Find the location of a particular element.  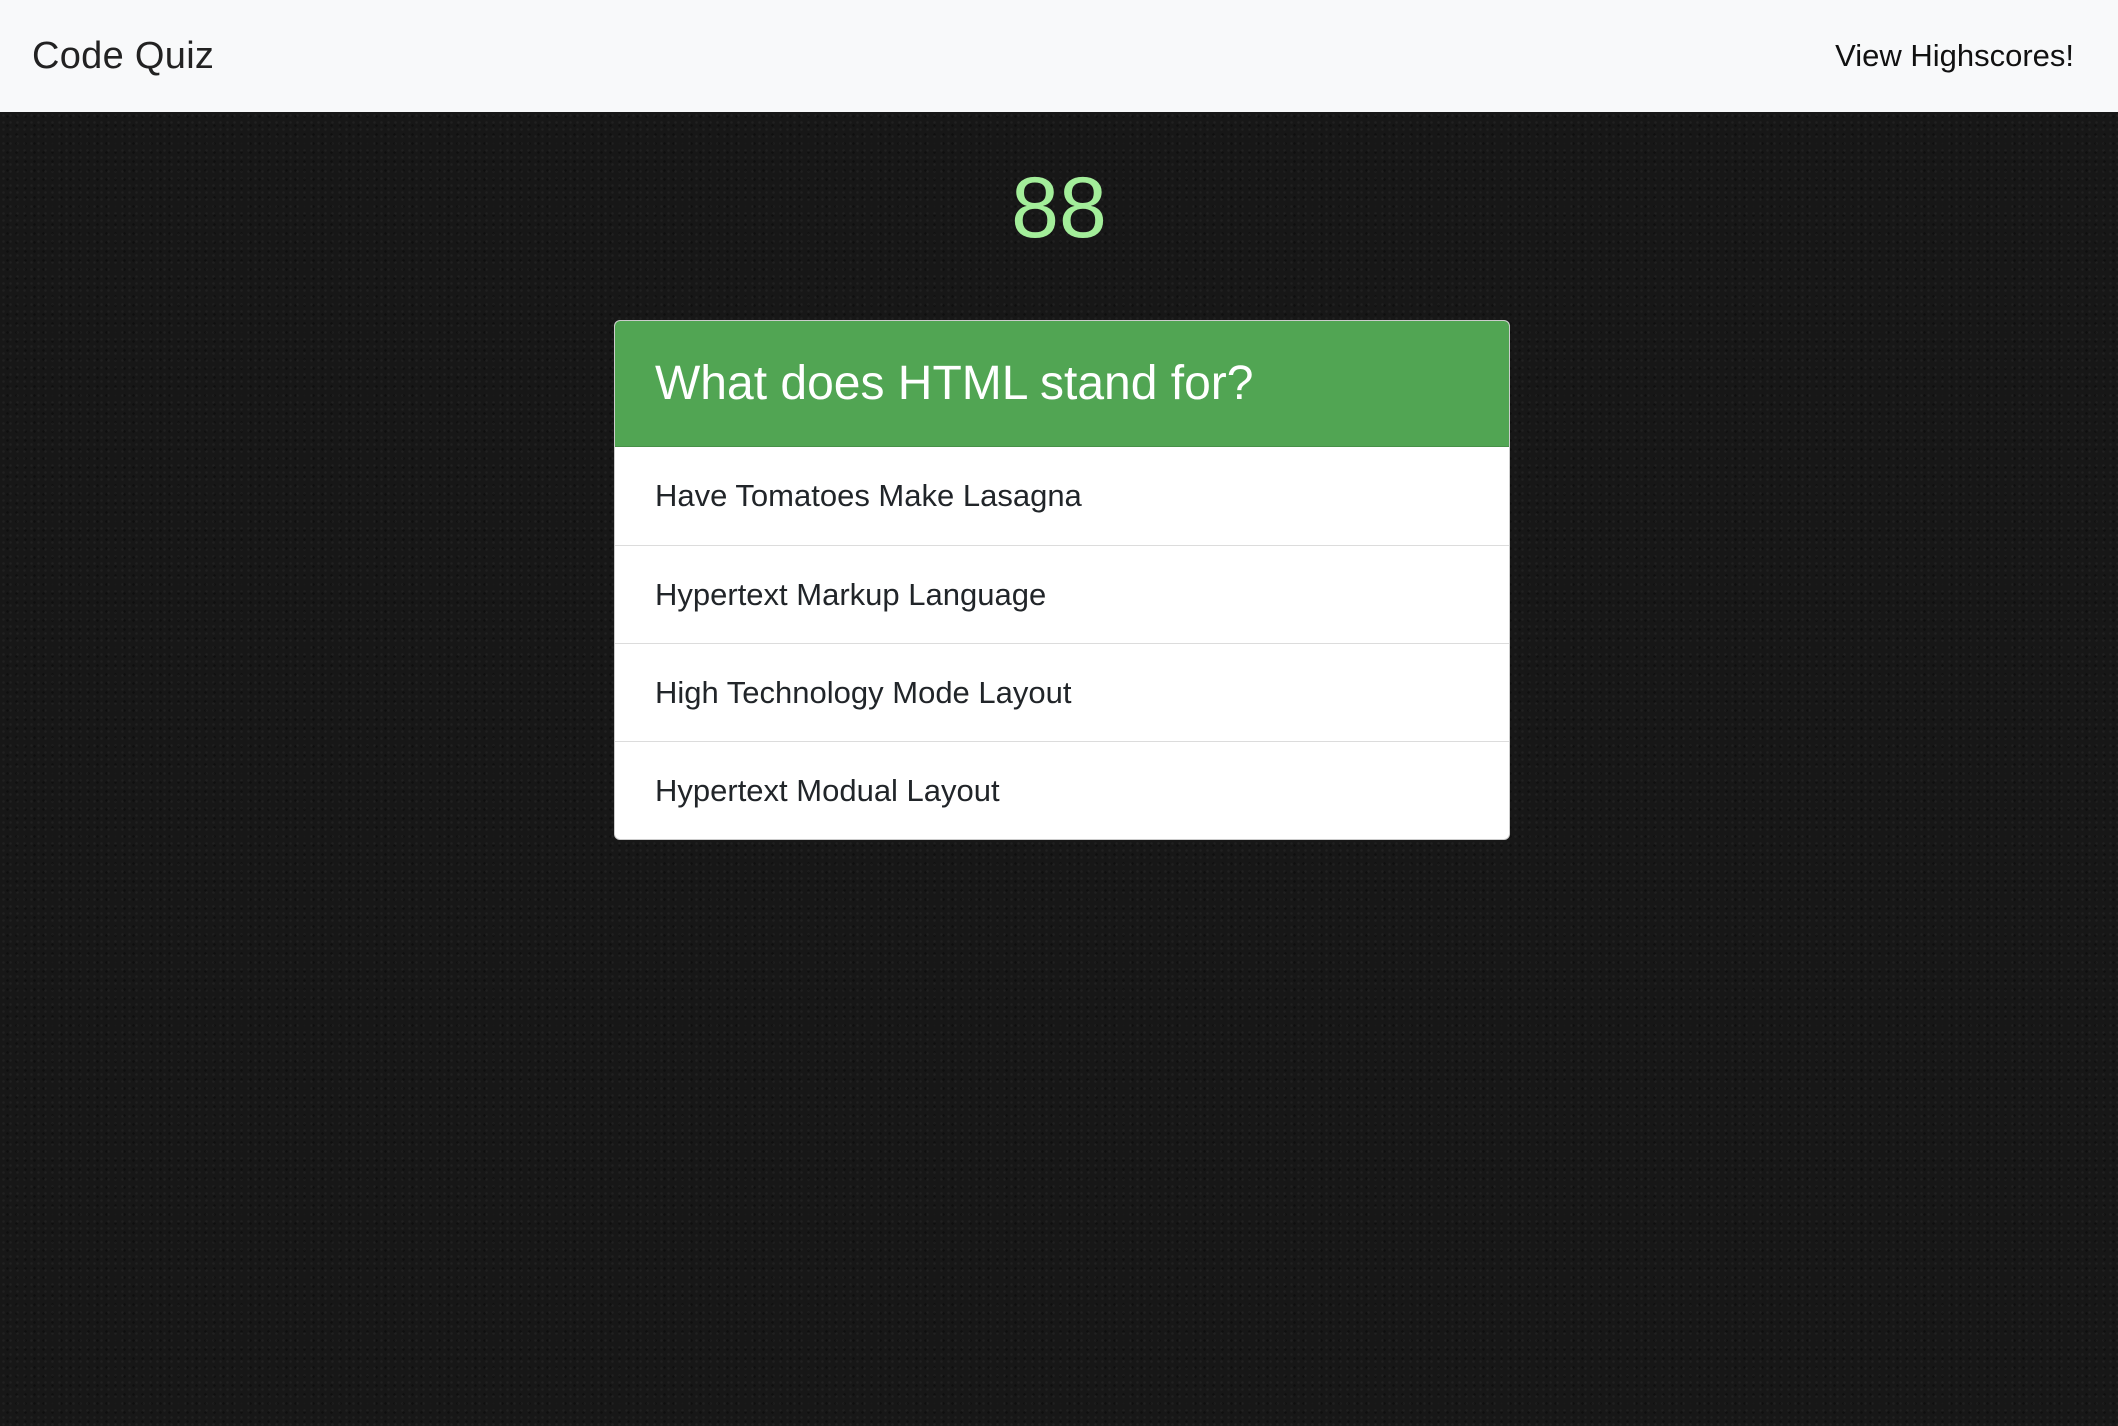

answer-option: Have Tomatoes Make Lasagna is located at coordinates (1062, 496).